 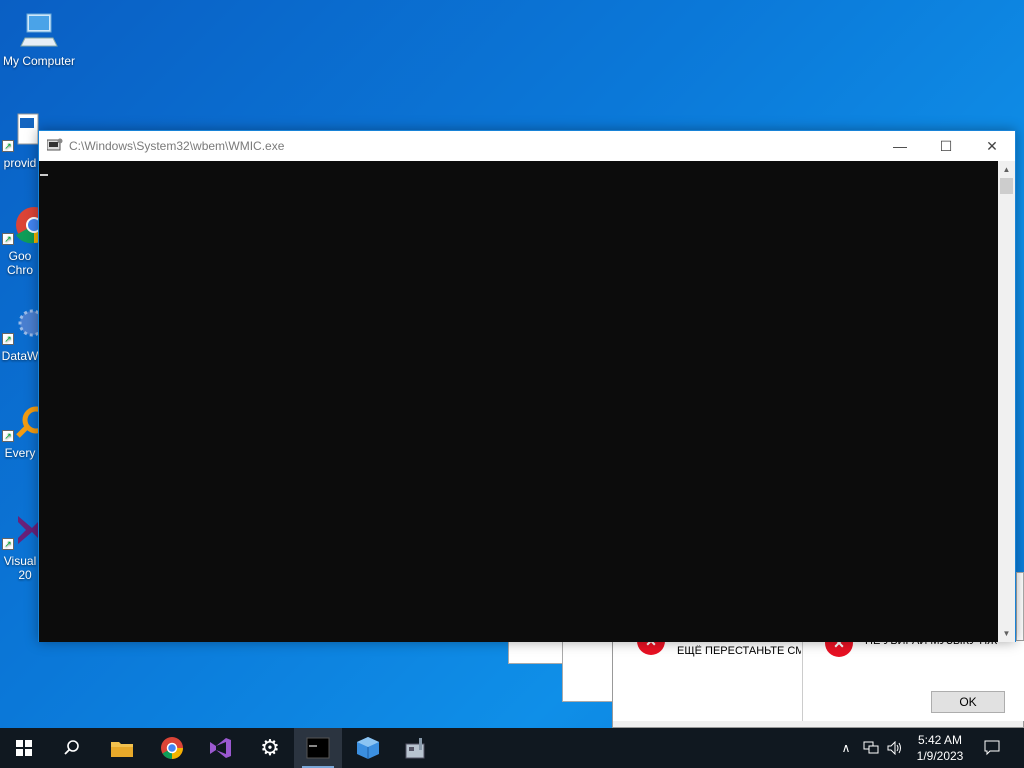 I want to click on scroll-up-icon: ▲, so click(x=1006, y=169).